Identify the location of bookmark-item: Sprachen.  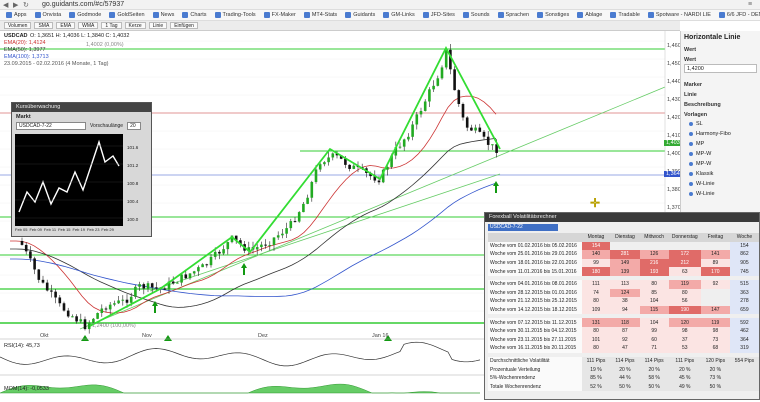
(514, 15).